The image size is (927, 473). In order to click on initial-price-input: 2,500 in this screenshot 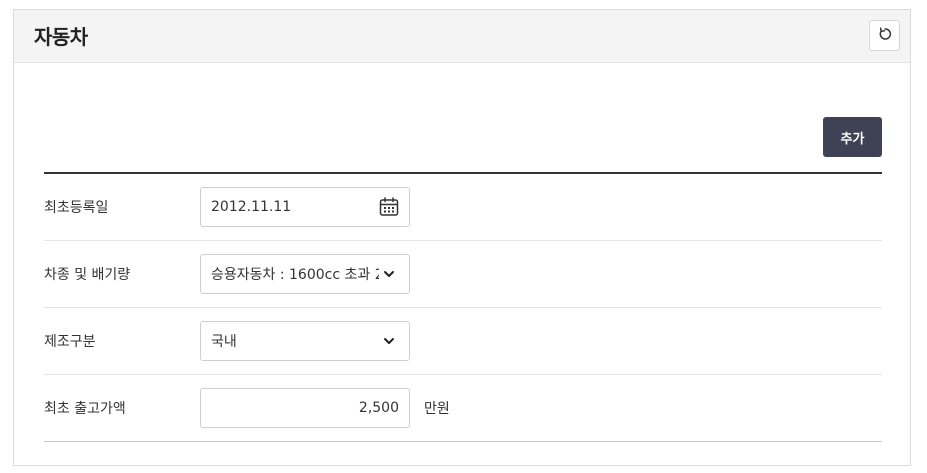, I will do `click(305, 408)`.